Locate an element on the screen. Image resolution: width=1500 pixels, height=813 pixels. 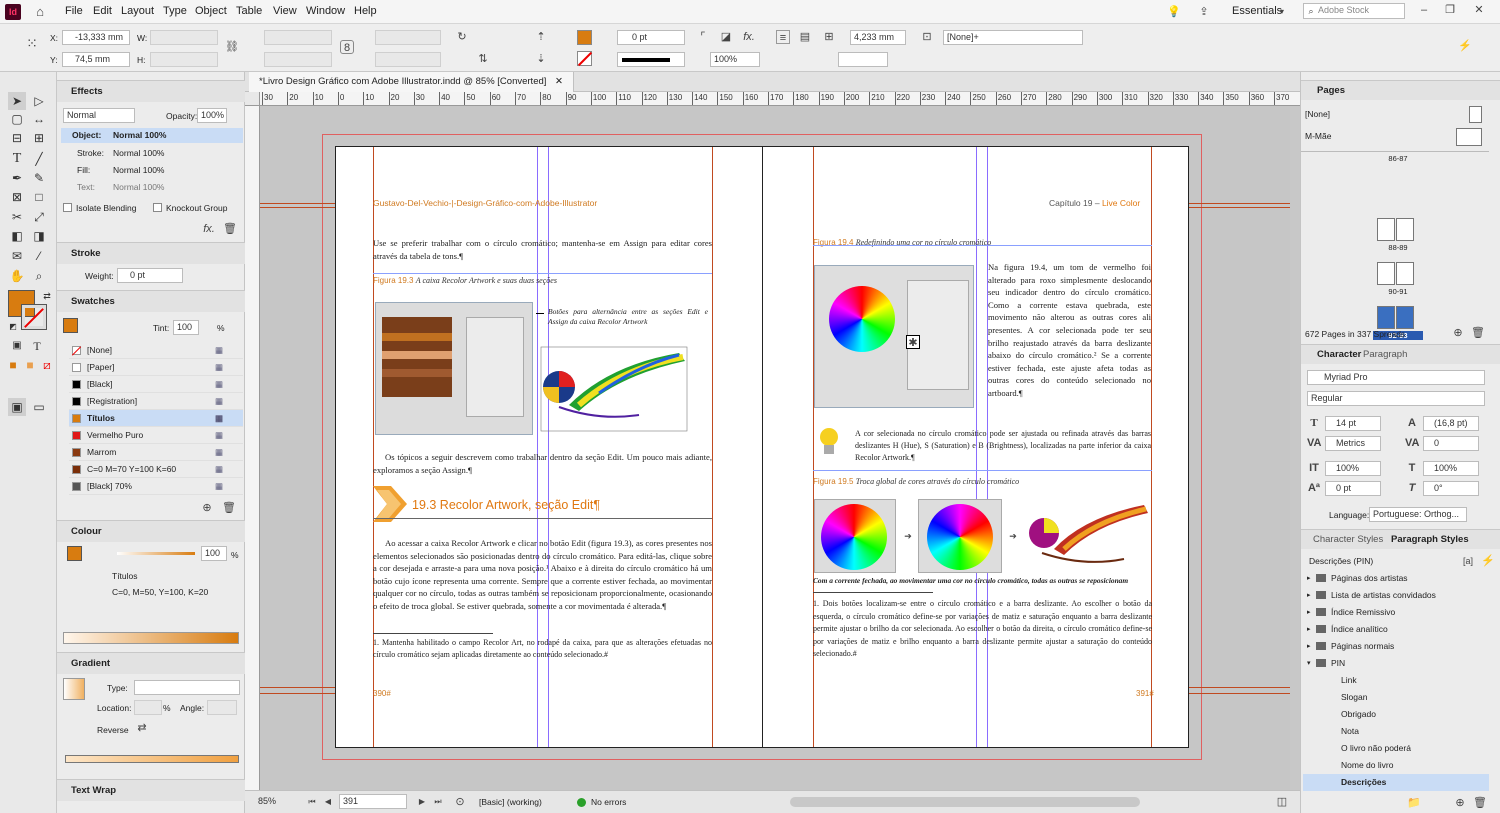
new-style-group-icon: [a] is located at coordinates (1468, 561).